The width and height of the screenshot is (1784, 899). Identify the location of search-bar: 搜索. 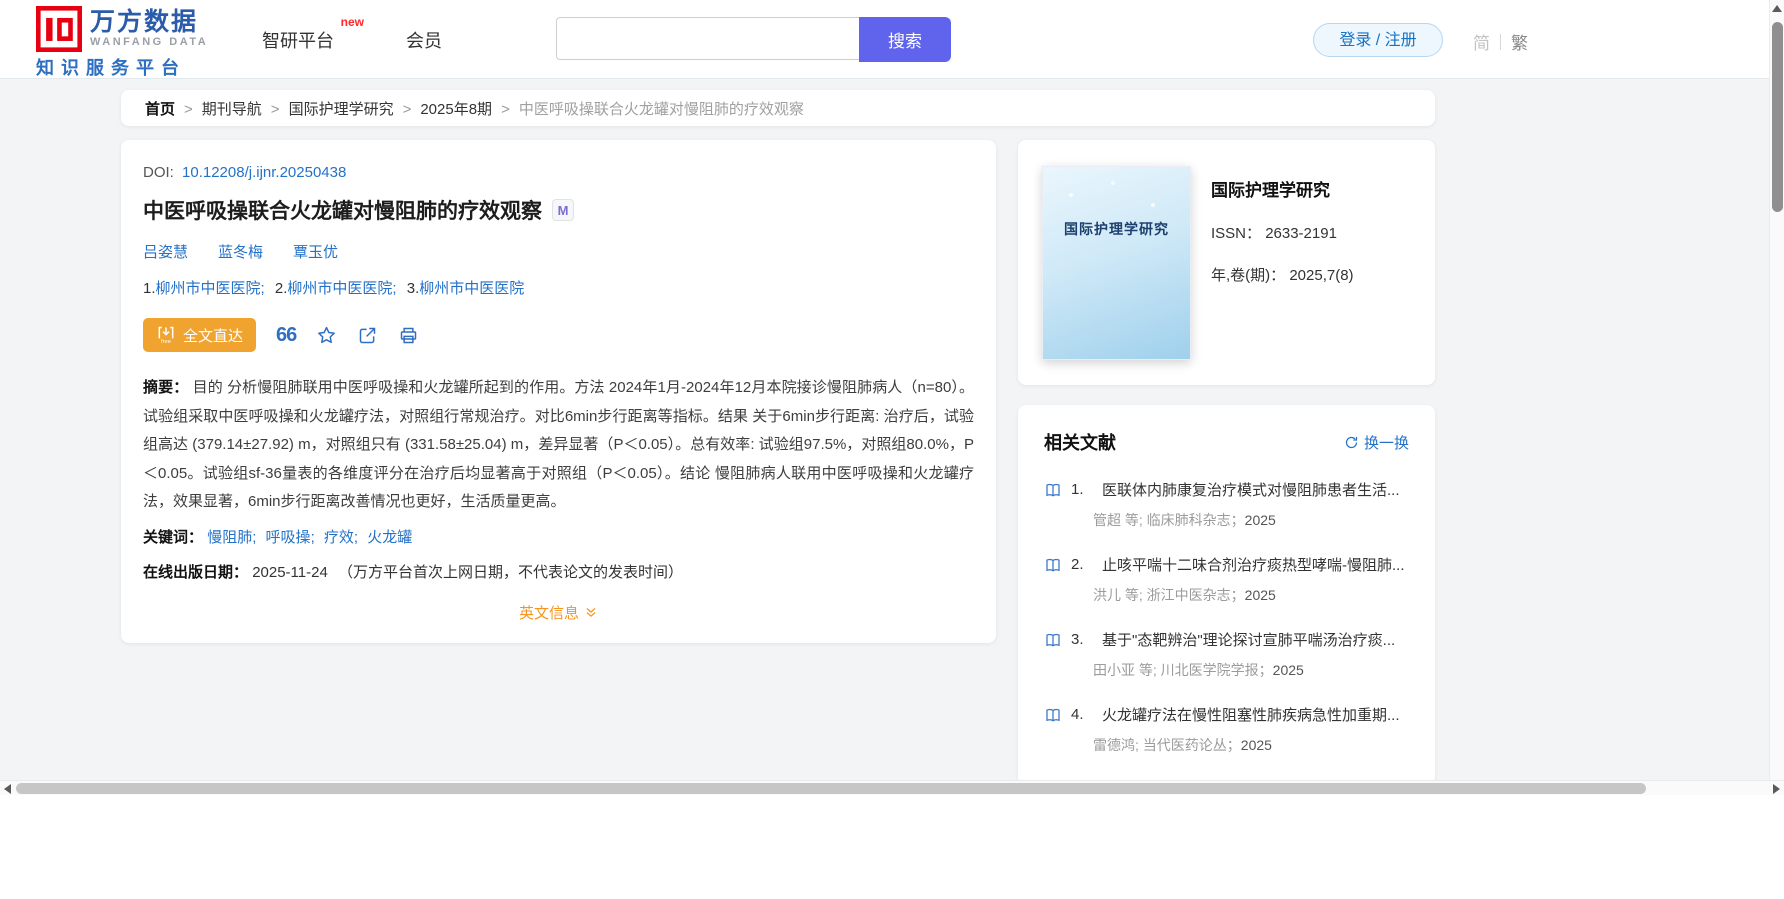
(753, 39).